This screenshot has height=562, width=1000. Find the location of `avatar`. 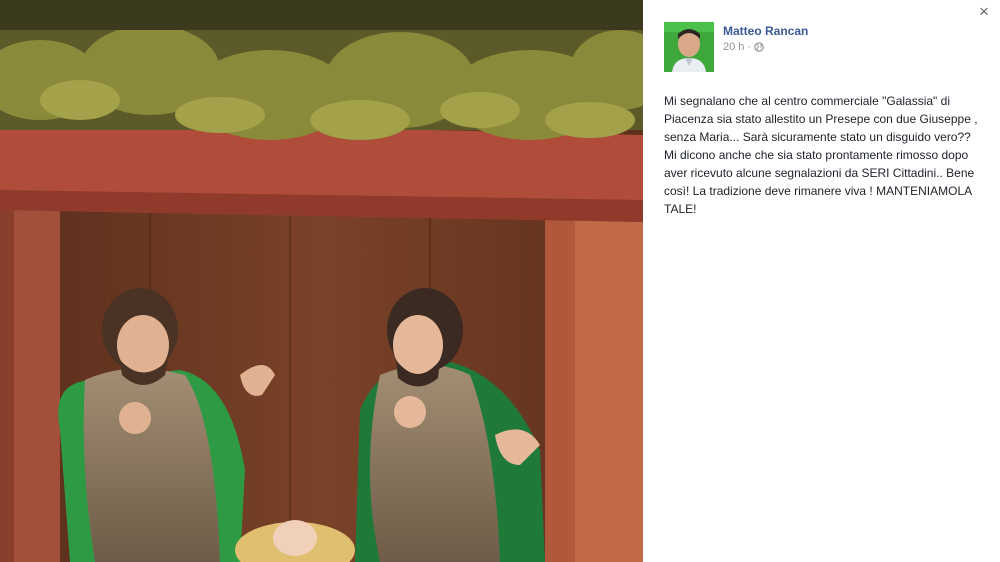

avatar is located at coordinates (689, 47).